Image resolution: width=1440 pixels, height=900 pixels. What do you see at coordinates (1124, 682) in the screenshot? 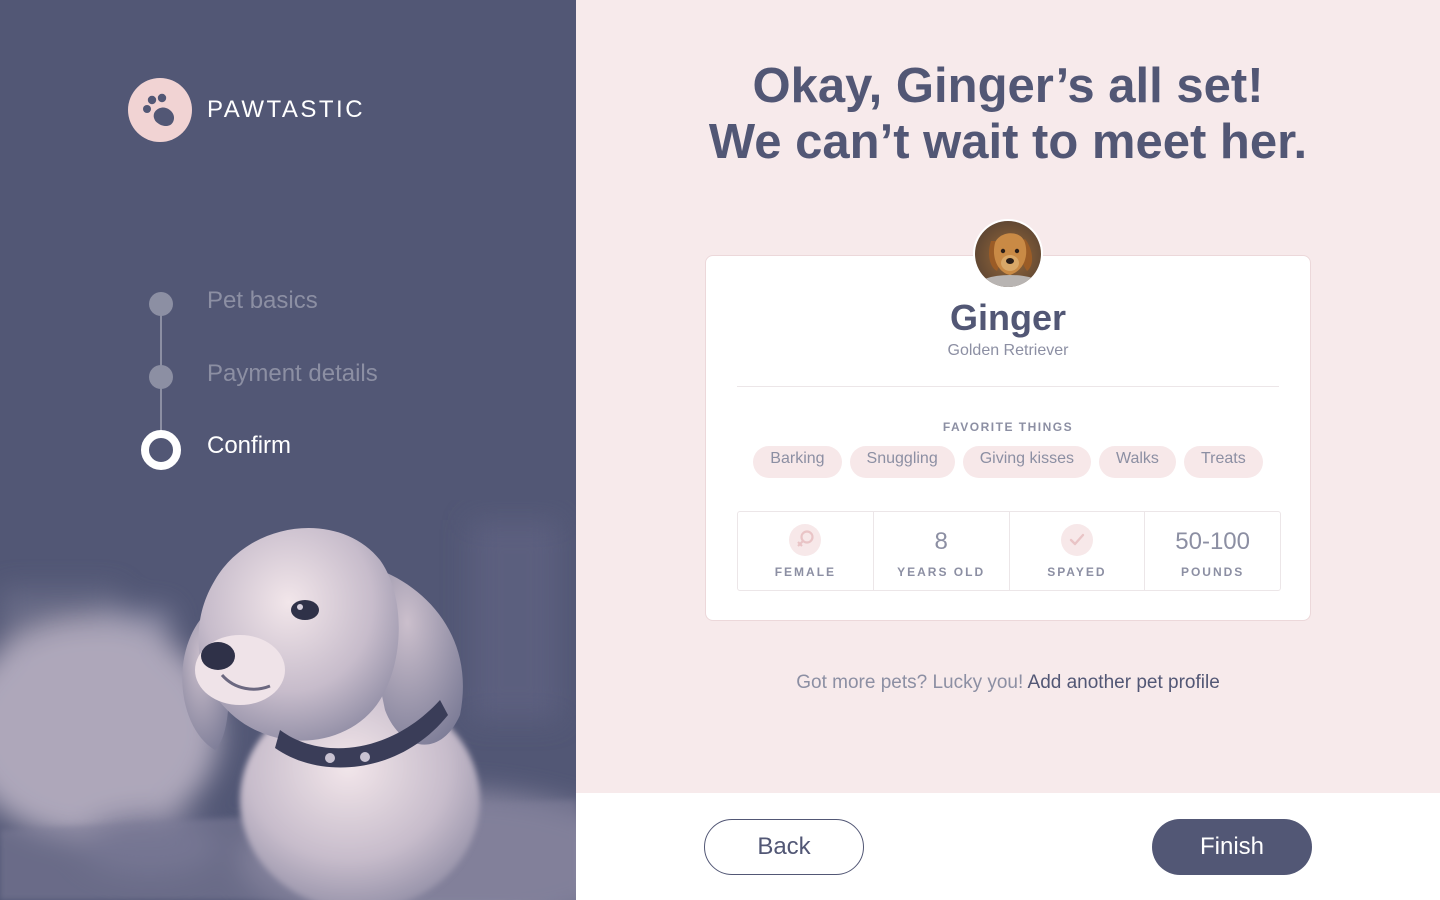
I see `add-pet-link: Add another pet profile` at bounding box center [1124, 682].